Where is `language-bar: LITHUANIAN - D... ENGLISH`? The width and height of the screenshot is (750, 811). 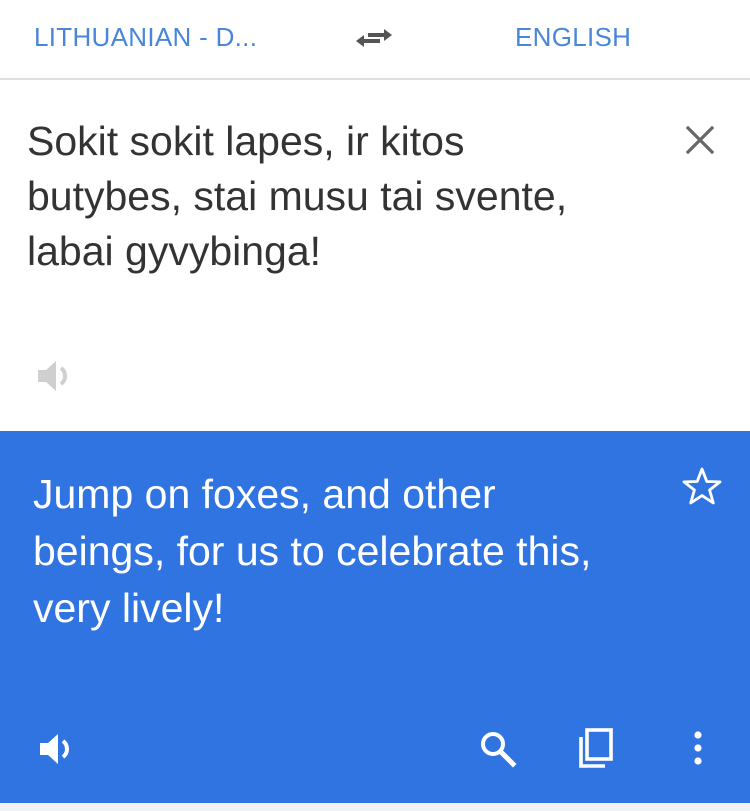
language-bar: LITHUANIAN - D... ENGLISH is located at coordinates (375, 40).